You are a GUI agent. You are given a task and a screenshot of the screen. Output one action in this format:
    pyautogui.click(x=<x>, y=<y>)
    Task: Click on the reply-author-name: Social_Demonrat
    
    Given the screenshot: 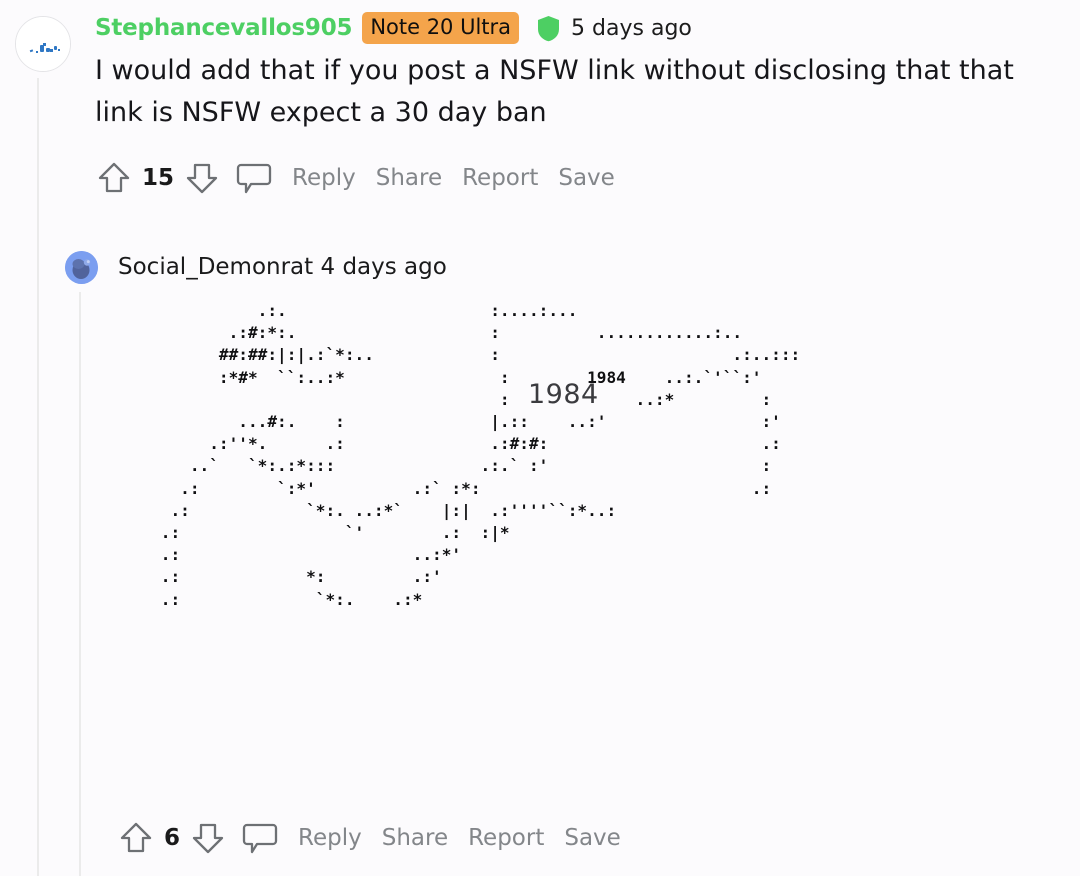 What is the action you would take?
    pyautogui.click(x=215, y=267)
    